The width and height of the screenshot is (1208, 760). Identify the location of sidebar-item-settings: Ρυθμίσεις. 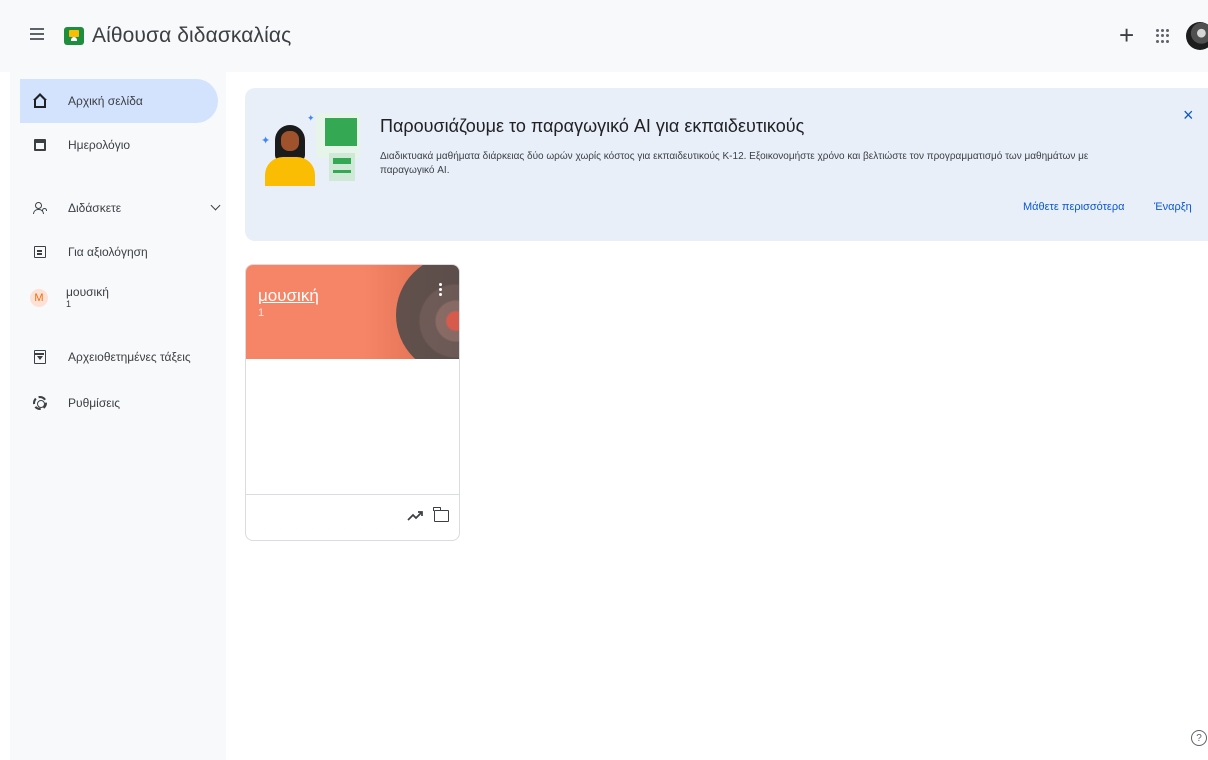
(120, 403).